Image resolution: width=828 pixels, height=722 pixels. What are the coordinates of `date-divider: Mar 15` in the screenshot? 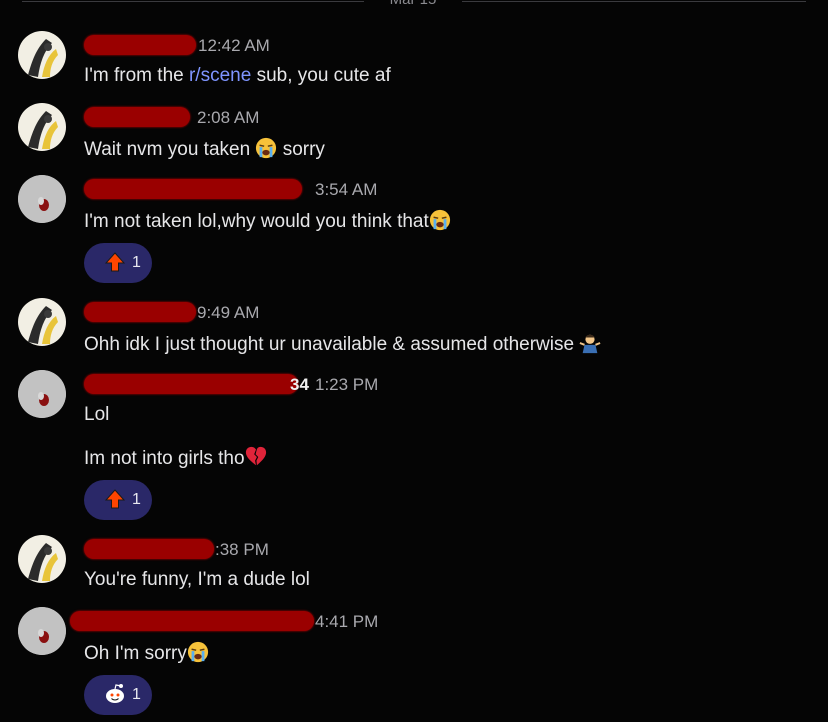 It's located at (414, 4).